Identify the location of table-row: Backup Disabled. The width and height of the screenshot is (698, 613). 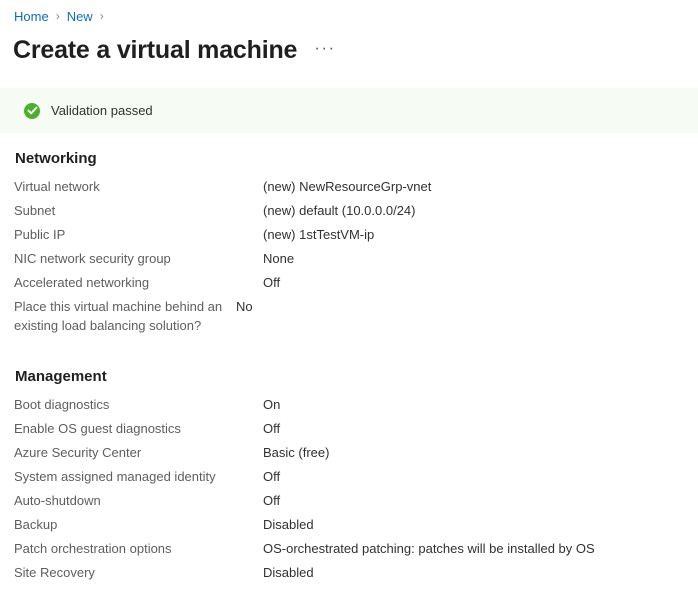
(356, 527).